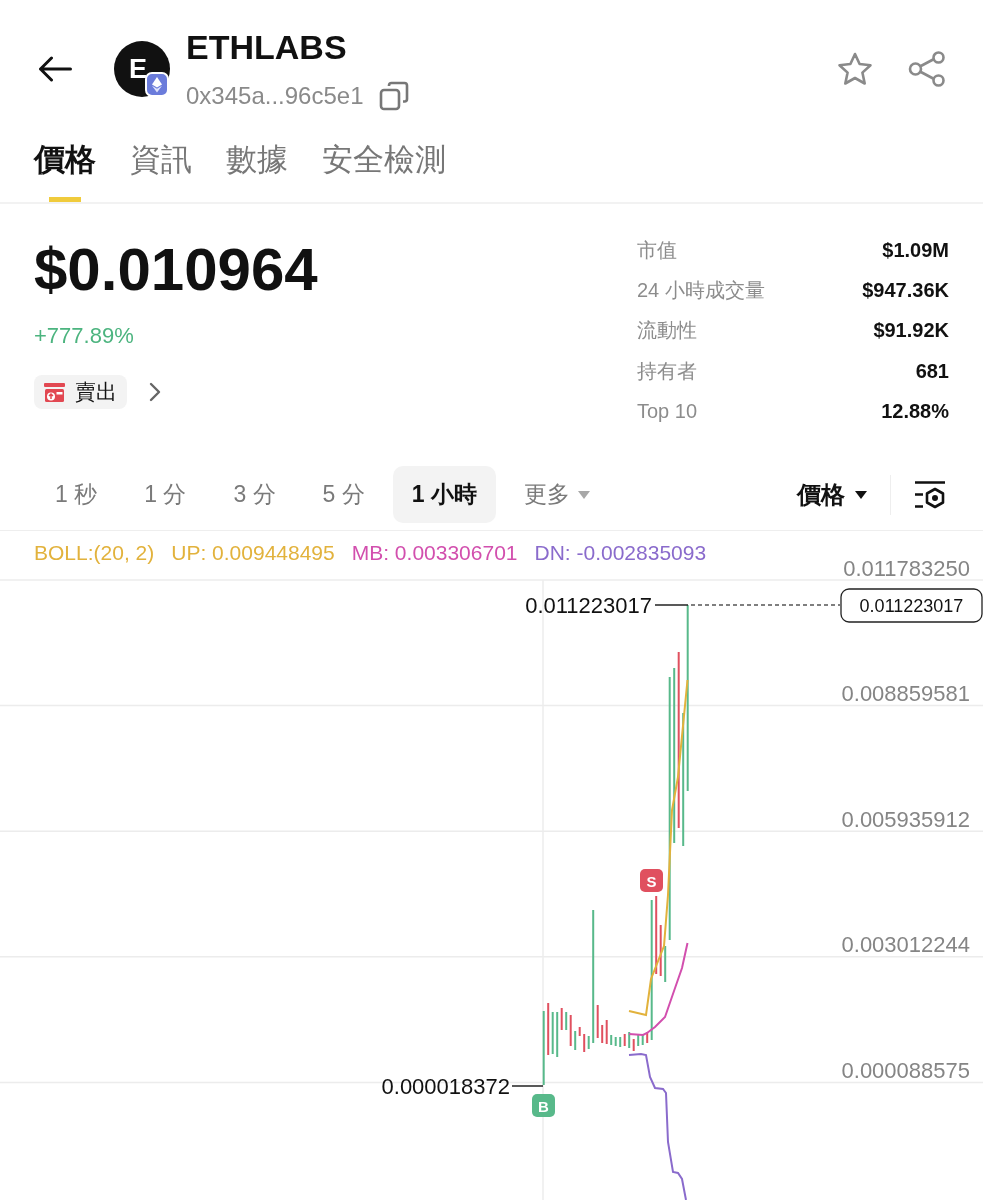 The height and width of the screenshot is (1200, 983). Describe the element at coordinates (76, 495) in the screenshot. I see `timeframe-tab: 1 秒` at that location.